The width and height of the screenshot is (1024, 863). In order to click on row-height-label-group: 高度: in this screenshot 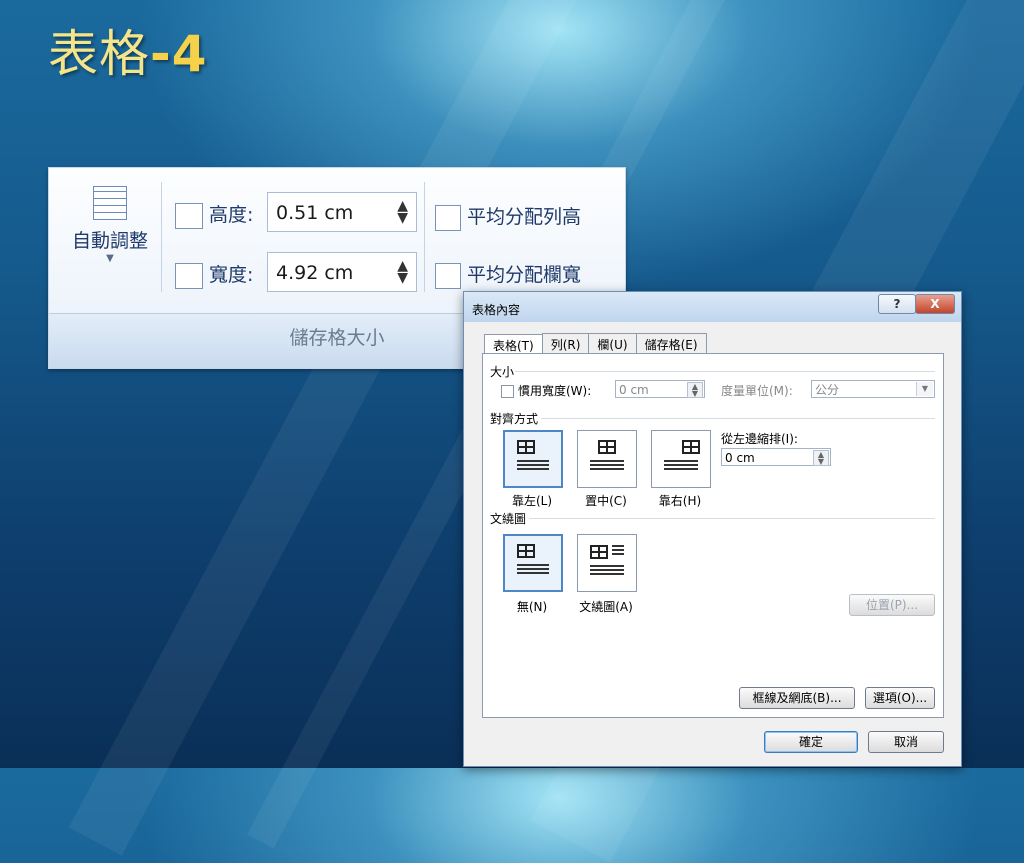, I will do `click(214, 214)`.